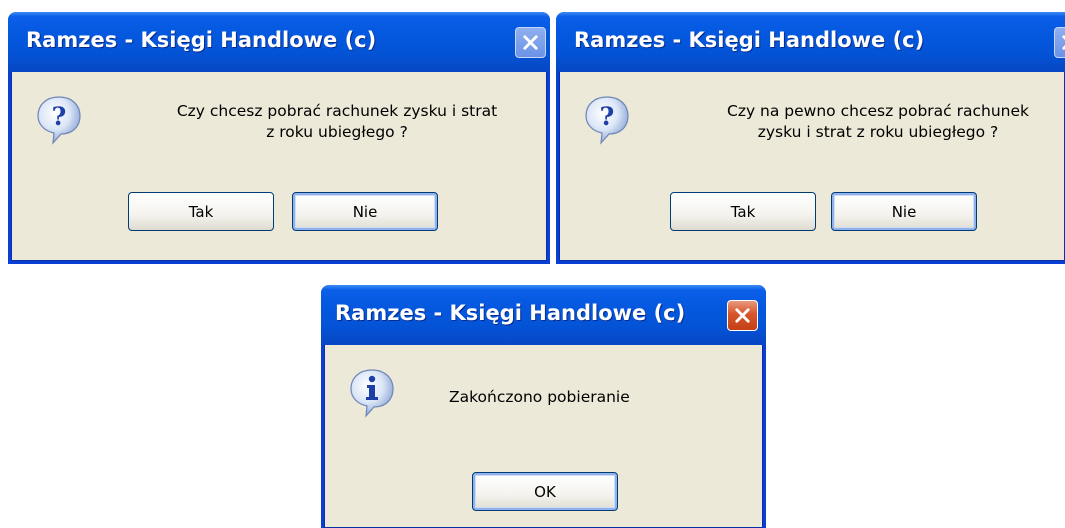  What do you see at coordinates (372, 393) in the screenshot?
I see `info-icon` at bounding box center [372, 393].